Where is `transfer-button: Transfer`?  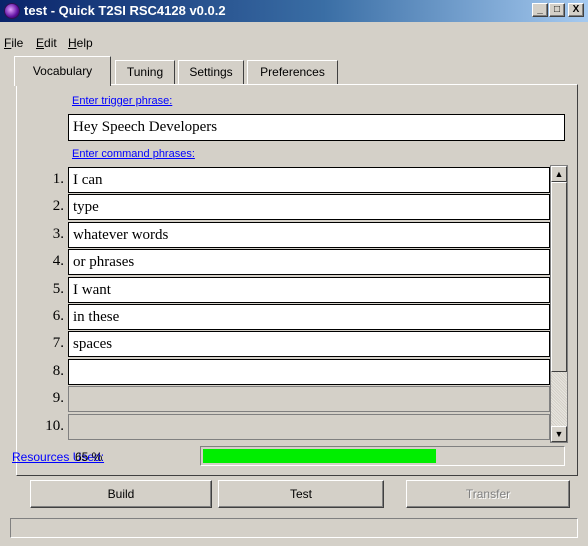 transfer-button: Transfer is located at coordinates (488, 494).